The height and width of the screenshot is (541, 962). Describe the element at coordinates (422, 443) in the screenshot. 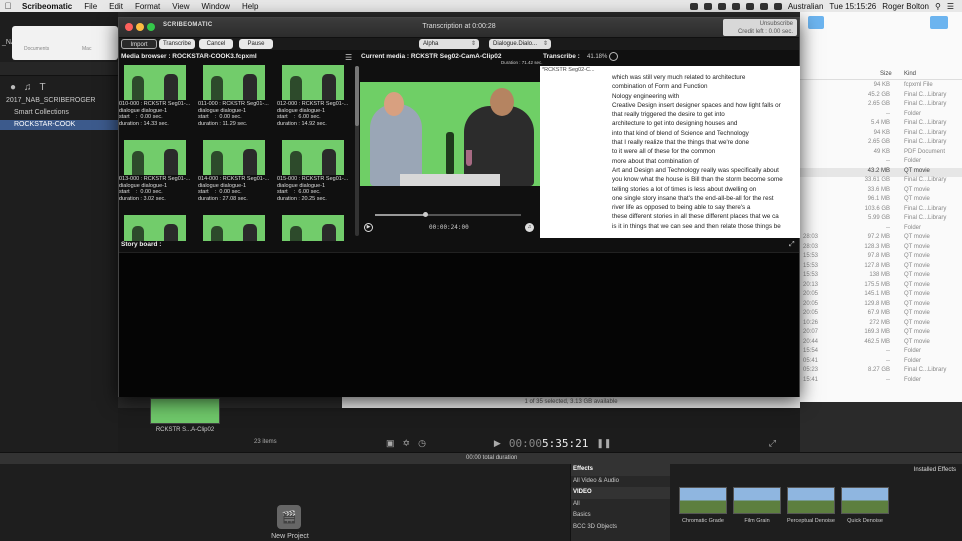

I see `speed-icon: ◷` at that location.